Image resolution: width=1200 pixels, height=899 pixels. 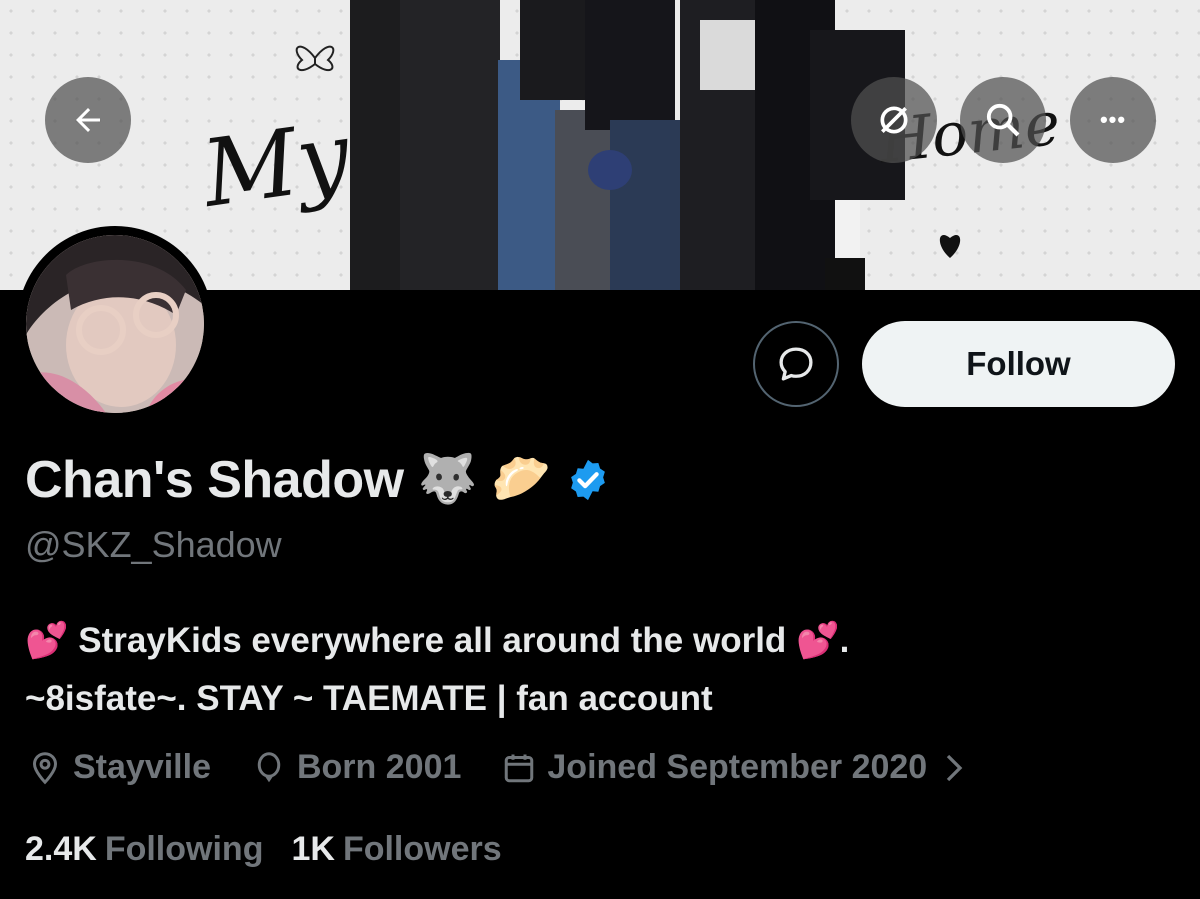 What do you see at coordinates (379, 767) in the screenshot?
I see `birth-text: Born 2001` at bounding box center [379, 767].